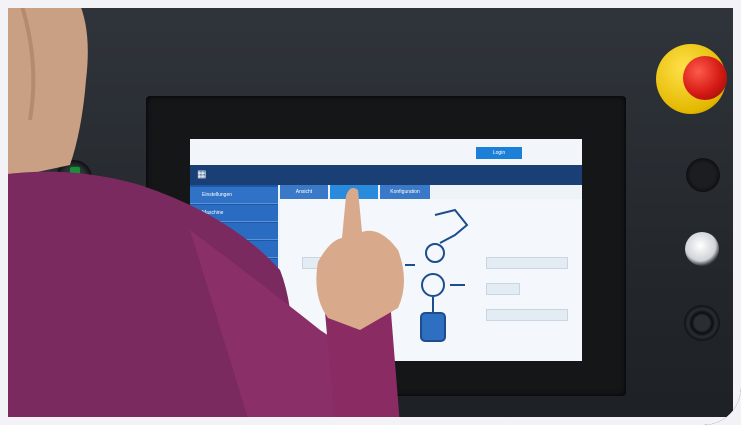  What do you see at coordinates (234, 213) in the screenshot?
I see `sidebar-item-maschine: Maschine` at bounding box center [234, 213].